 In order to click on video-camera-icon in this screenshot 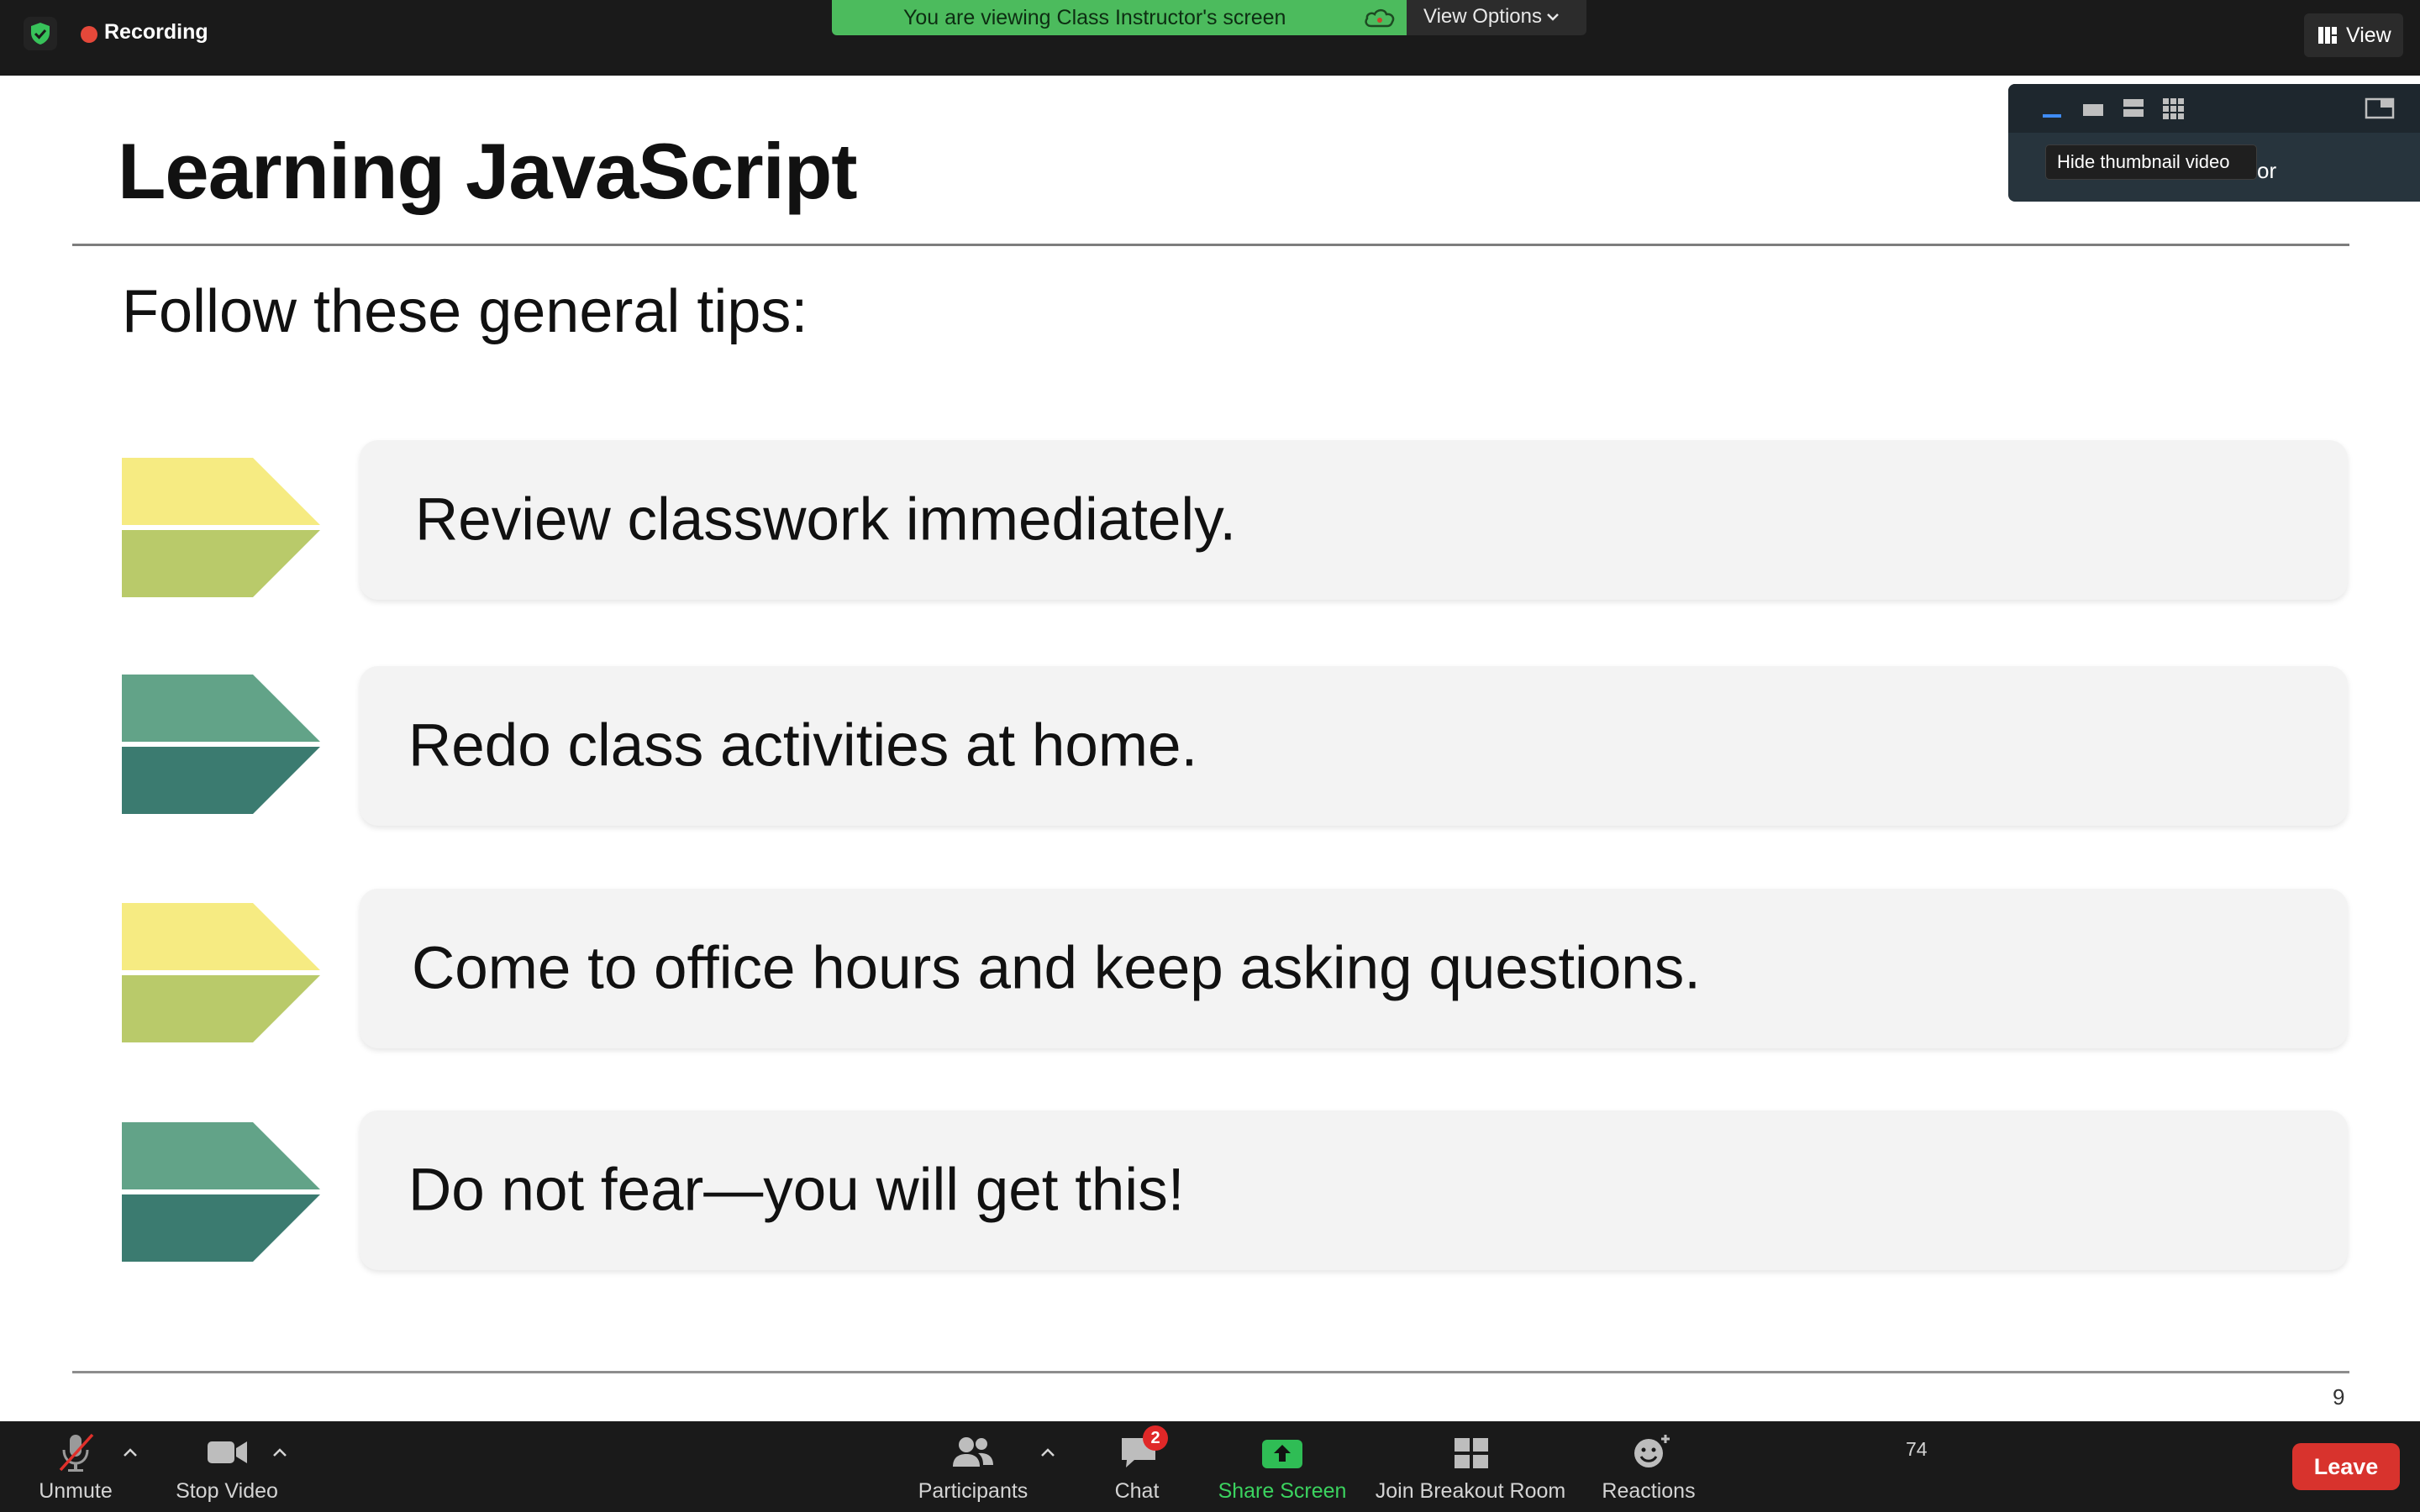, I will do `click(227, 1452)`.